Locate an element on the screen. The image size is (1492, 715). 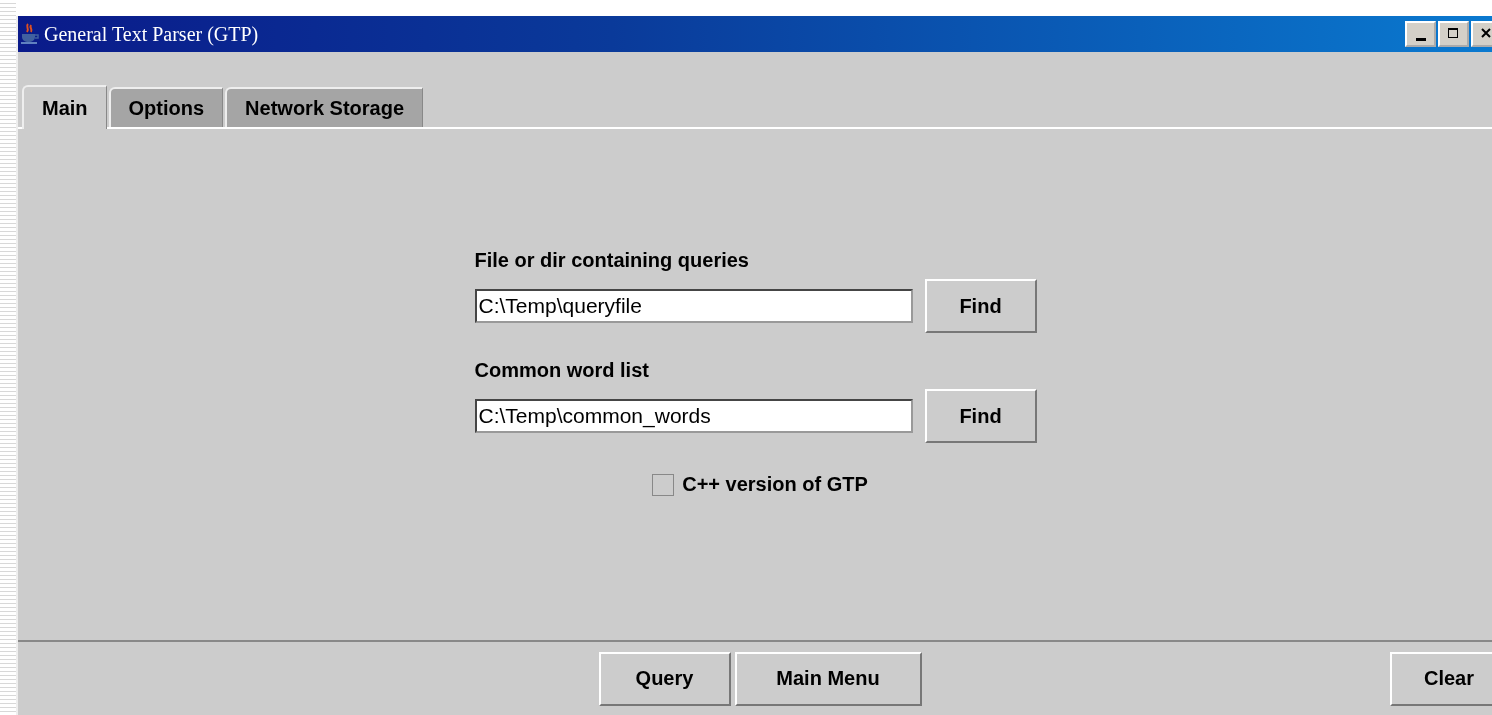
checkbox-label: C++ version of GTP is located at coordinates (775, 484).